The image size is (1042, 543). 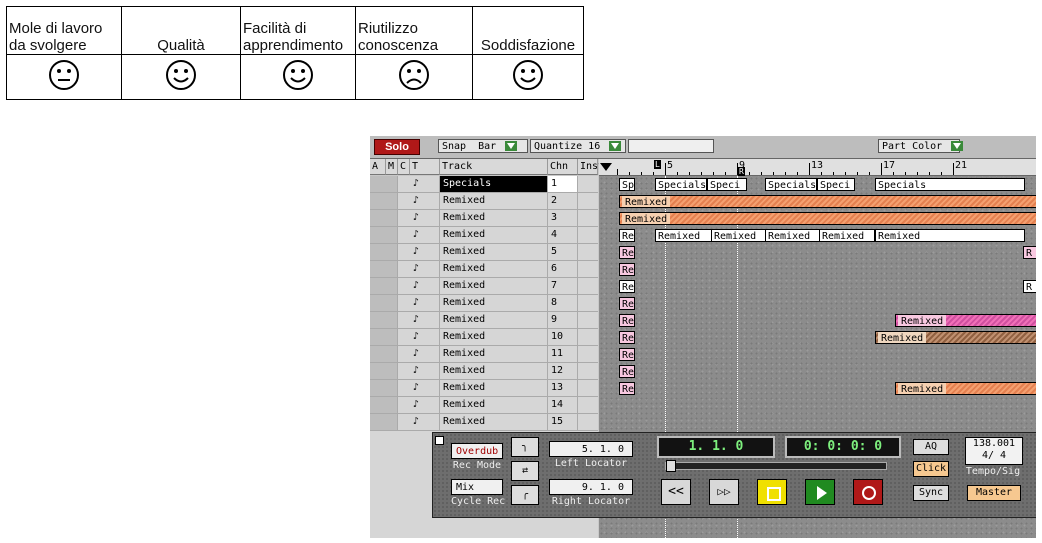 I want to click on right-locator-field: 9. 1. 0, so click(x=591, y=487).